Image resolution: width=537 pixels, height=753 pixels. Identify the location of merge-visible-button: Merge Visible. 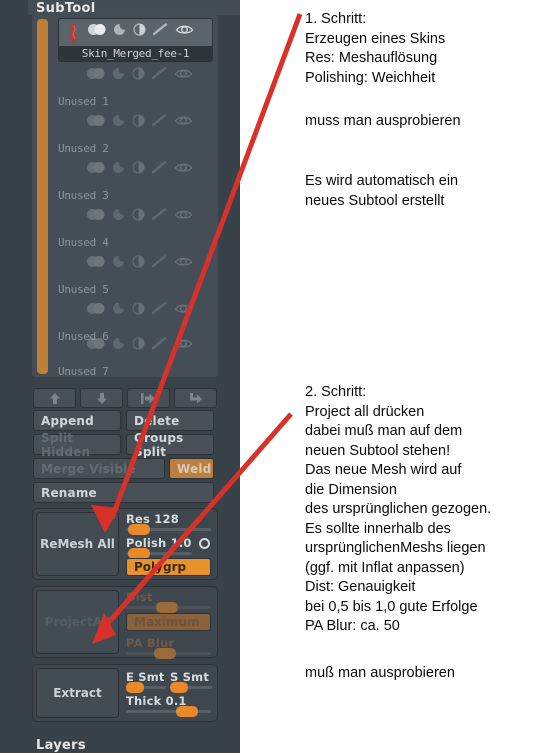
(99, 468).